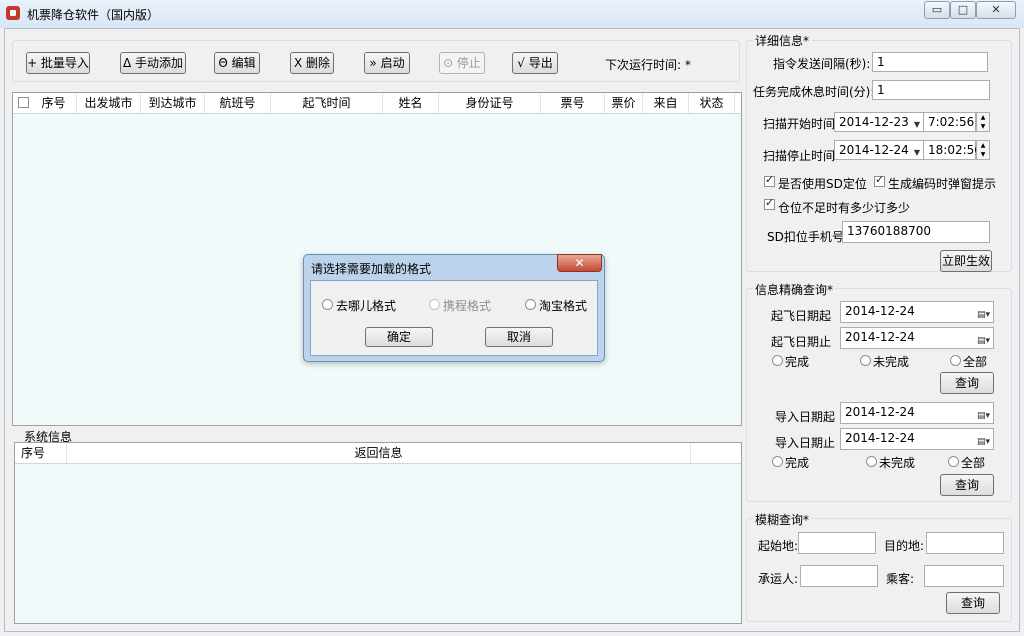 The image size is (1024, 636). Describe the element at coordinates (814, 92) in the screenshot. I see `rest-interval-label: 任务完成休息时间(分):` at that location.